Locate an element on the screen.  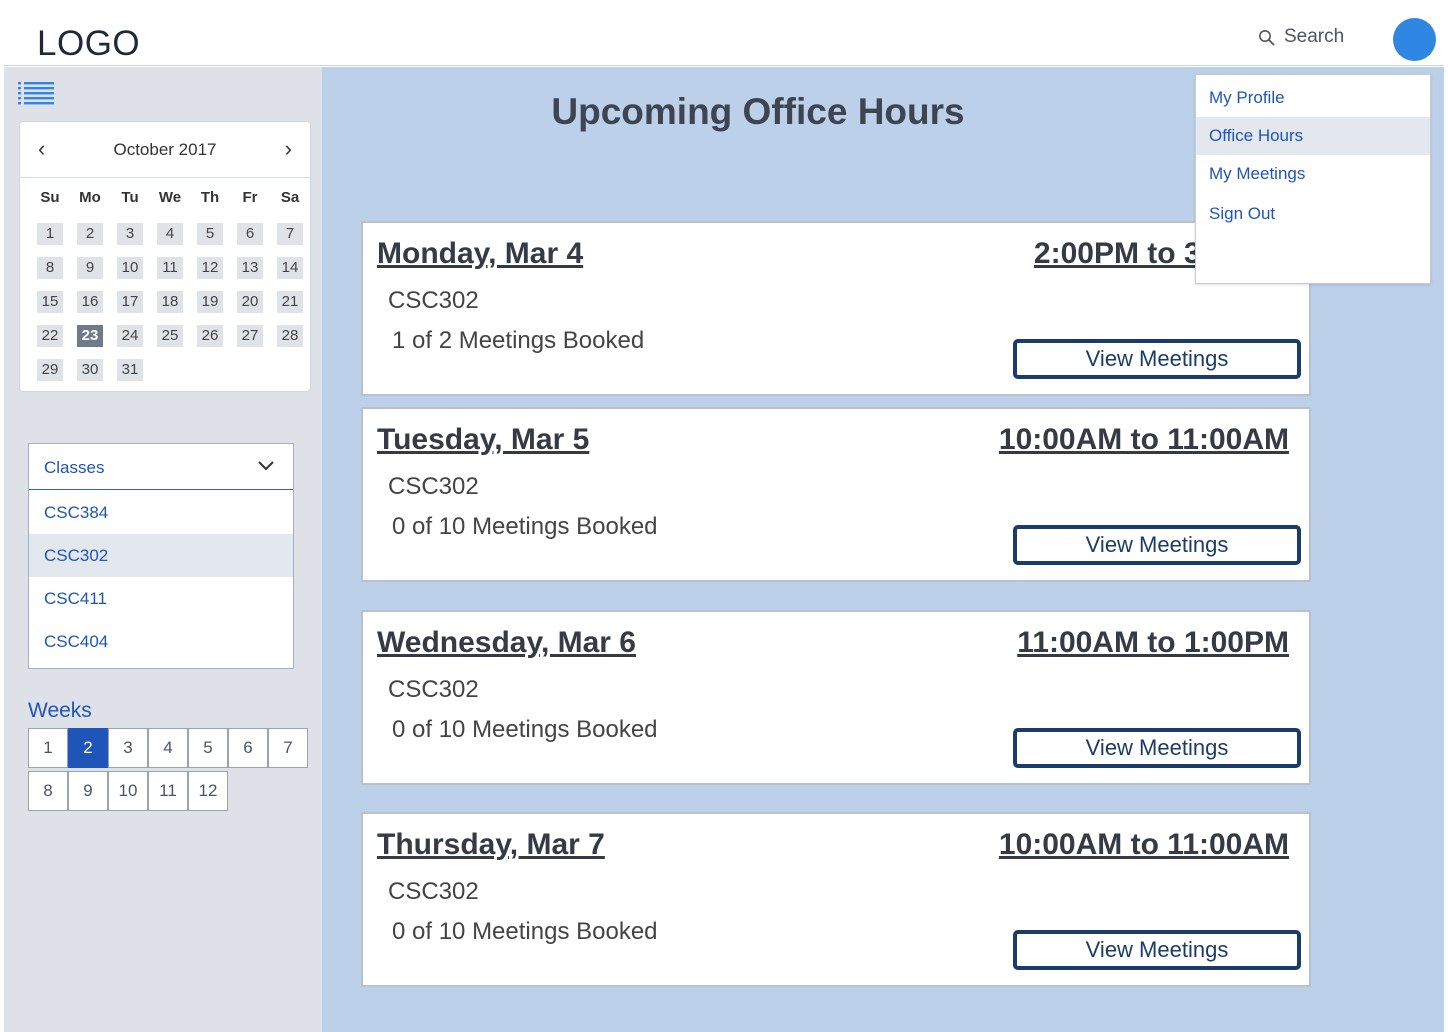
calendar-day: 2 is located at coordinates (90, 234).